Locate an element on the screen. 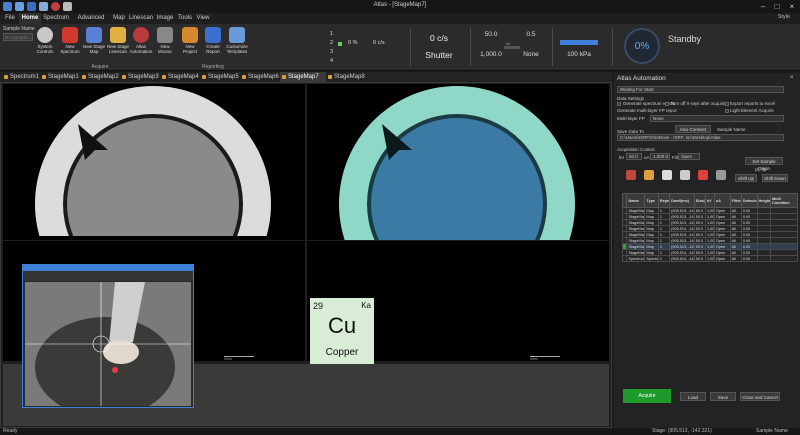 The height and width of the screenshot is (435, 800). column-header: Size(um) is located at coordinates (699, 200).